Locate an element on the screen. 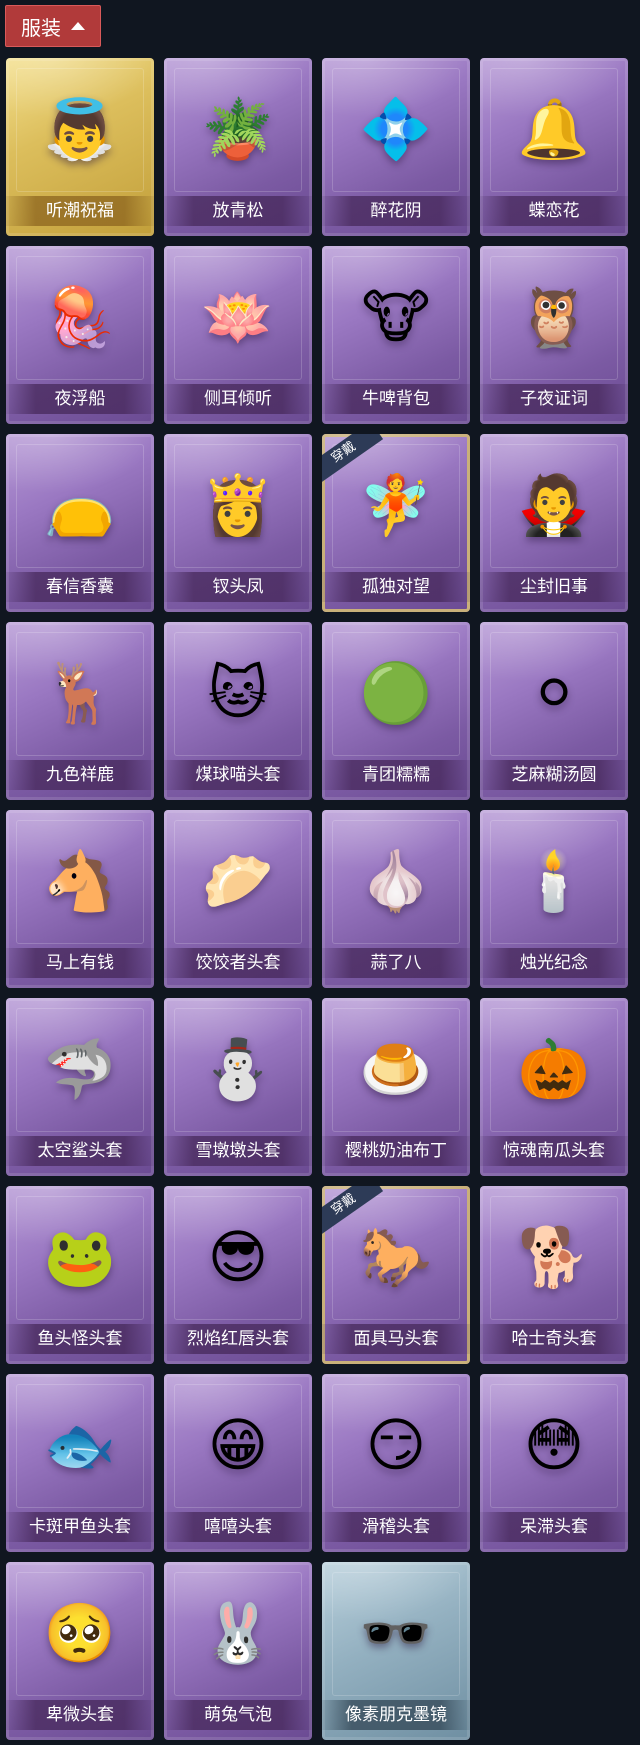  section-title: 服装 is located at coordinates (41, 27).